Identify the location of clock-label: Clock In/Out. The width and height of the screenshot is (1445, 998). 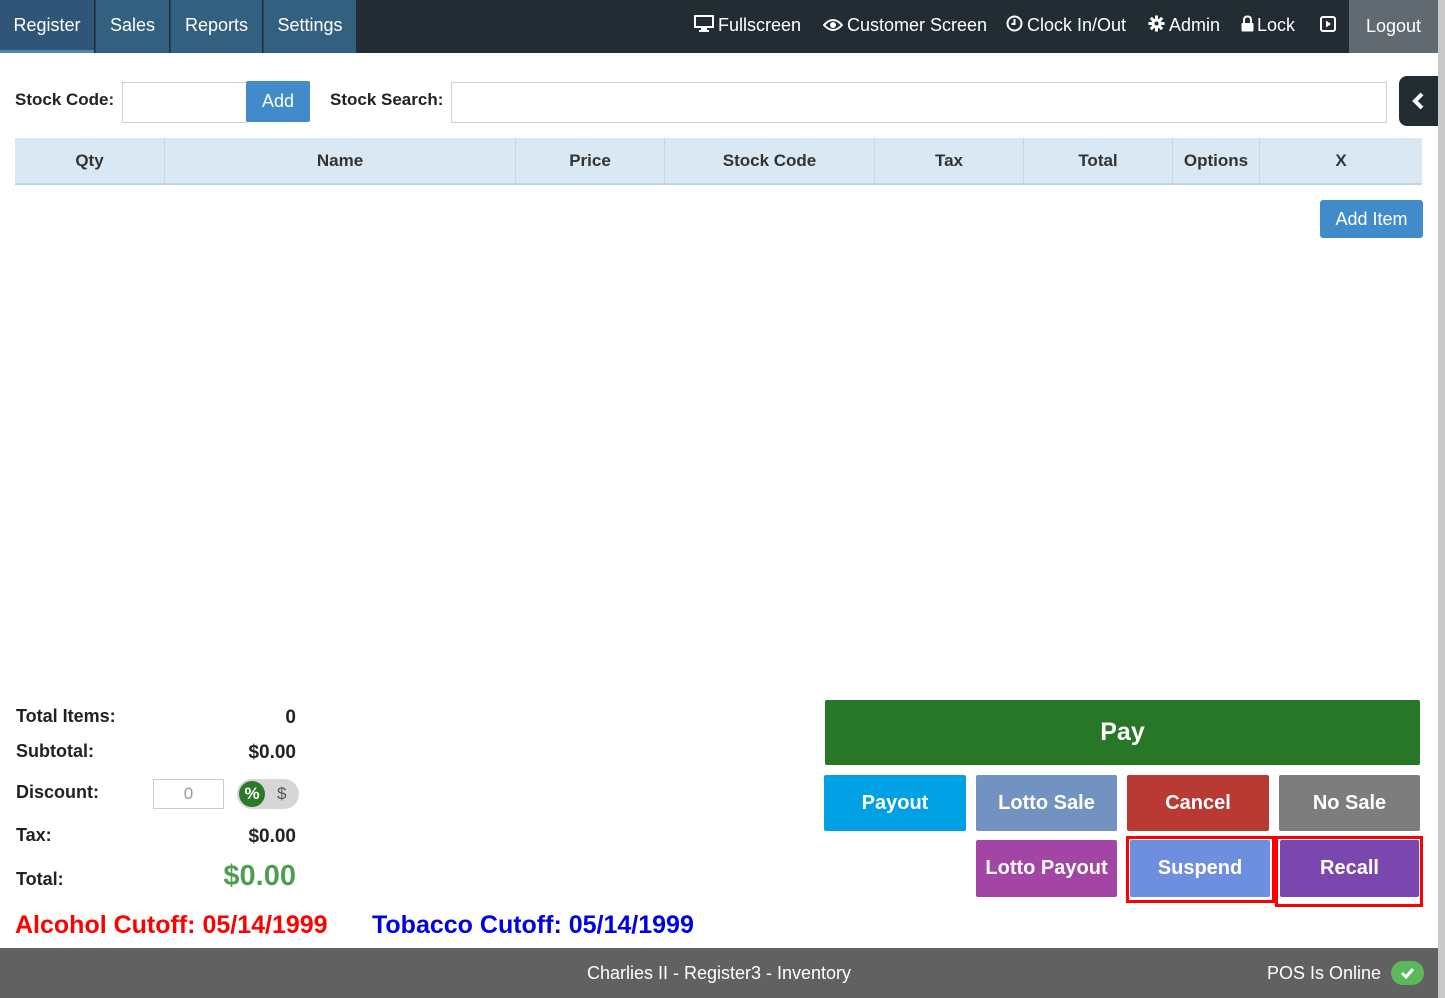
(1077, 25).